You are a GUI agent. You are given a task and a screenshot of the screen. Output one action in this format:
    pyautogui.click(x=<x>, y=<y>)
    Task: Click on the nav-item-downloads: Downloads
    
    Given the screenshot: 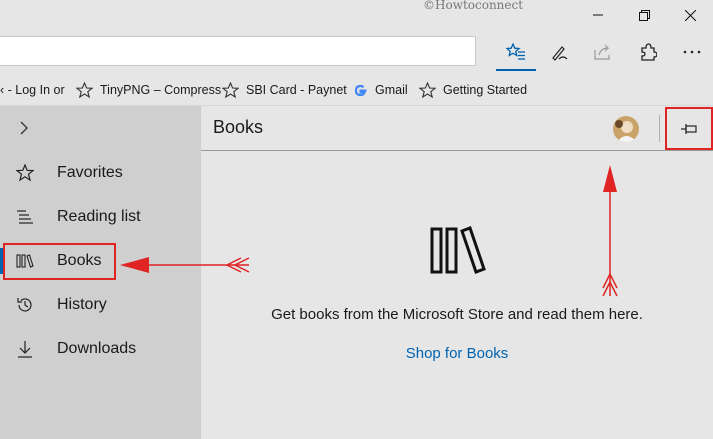 What is the action you would take?
    pyautogui.click(x=100, y=349)
    